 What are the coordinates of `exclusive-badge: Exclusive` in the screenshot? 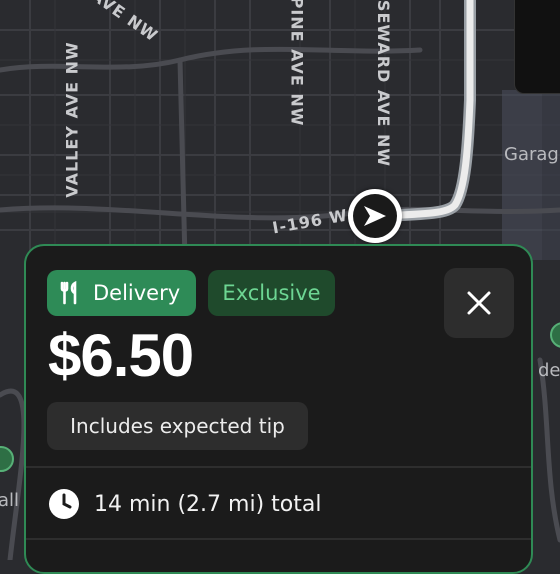 It's located at (271, 293).